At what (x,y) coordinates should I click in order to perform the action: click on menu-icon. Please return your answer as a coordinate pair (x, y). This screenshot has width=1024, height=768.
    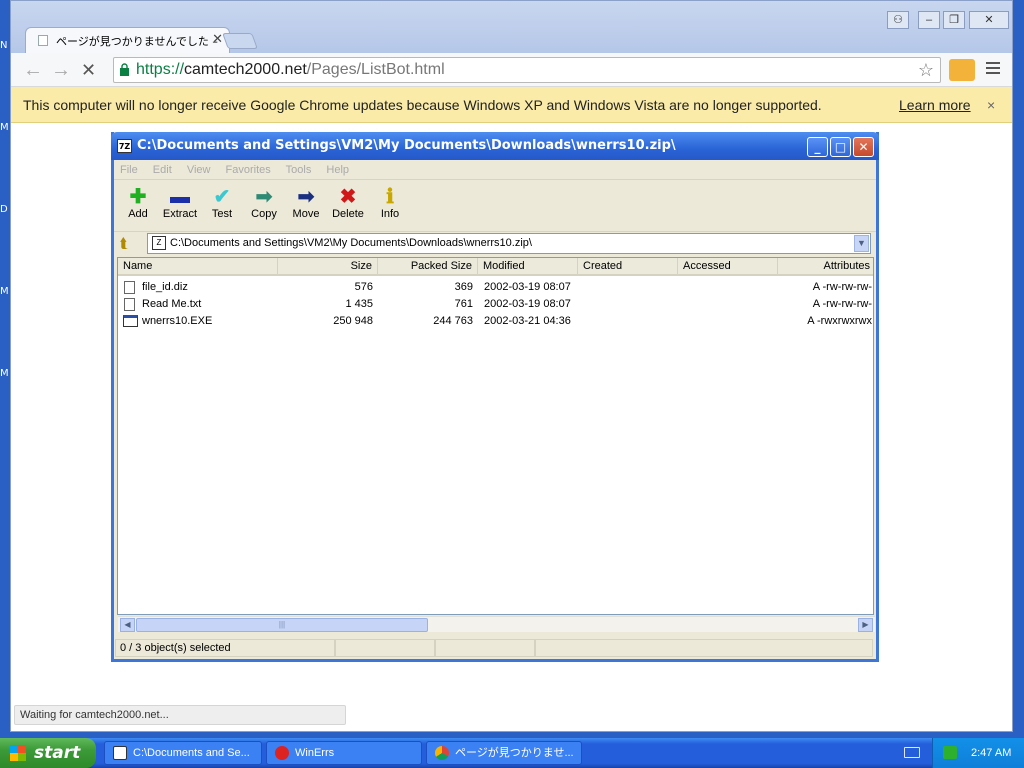
    Looking at the image, I should click on (993, 69).